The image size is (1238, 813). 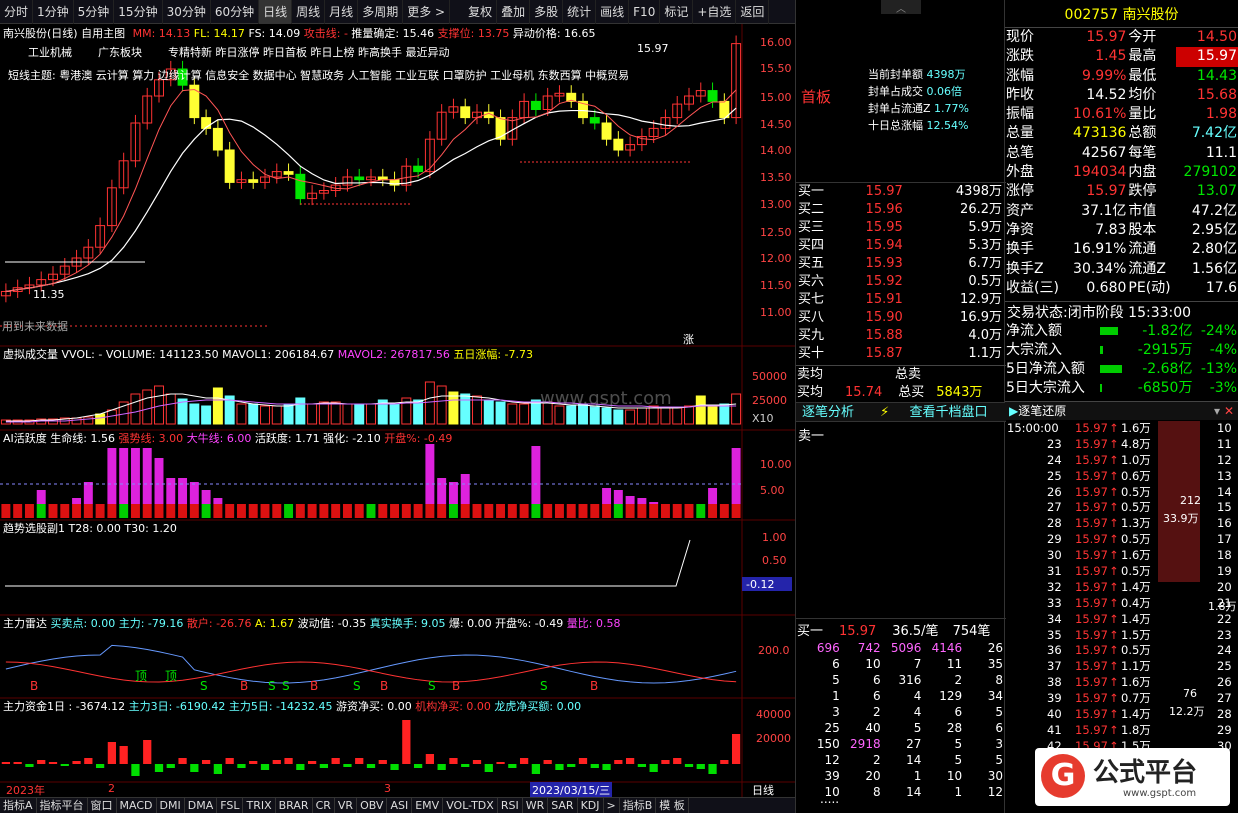 What do you see at coordinates (171, 805) in the screenshot?
I see `indicator-tab-4: DMI` at bounding box center [171, 805].